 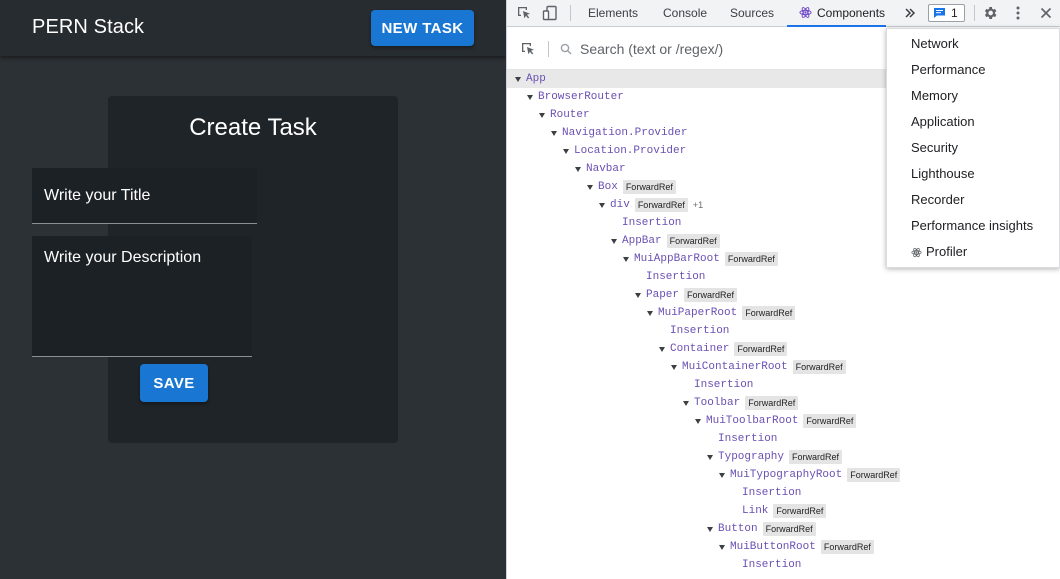 What do you see at coordinates (946, 13) in the screenshot?
I see `issues-badge: 1` at bounding box center [946, 13].